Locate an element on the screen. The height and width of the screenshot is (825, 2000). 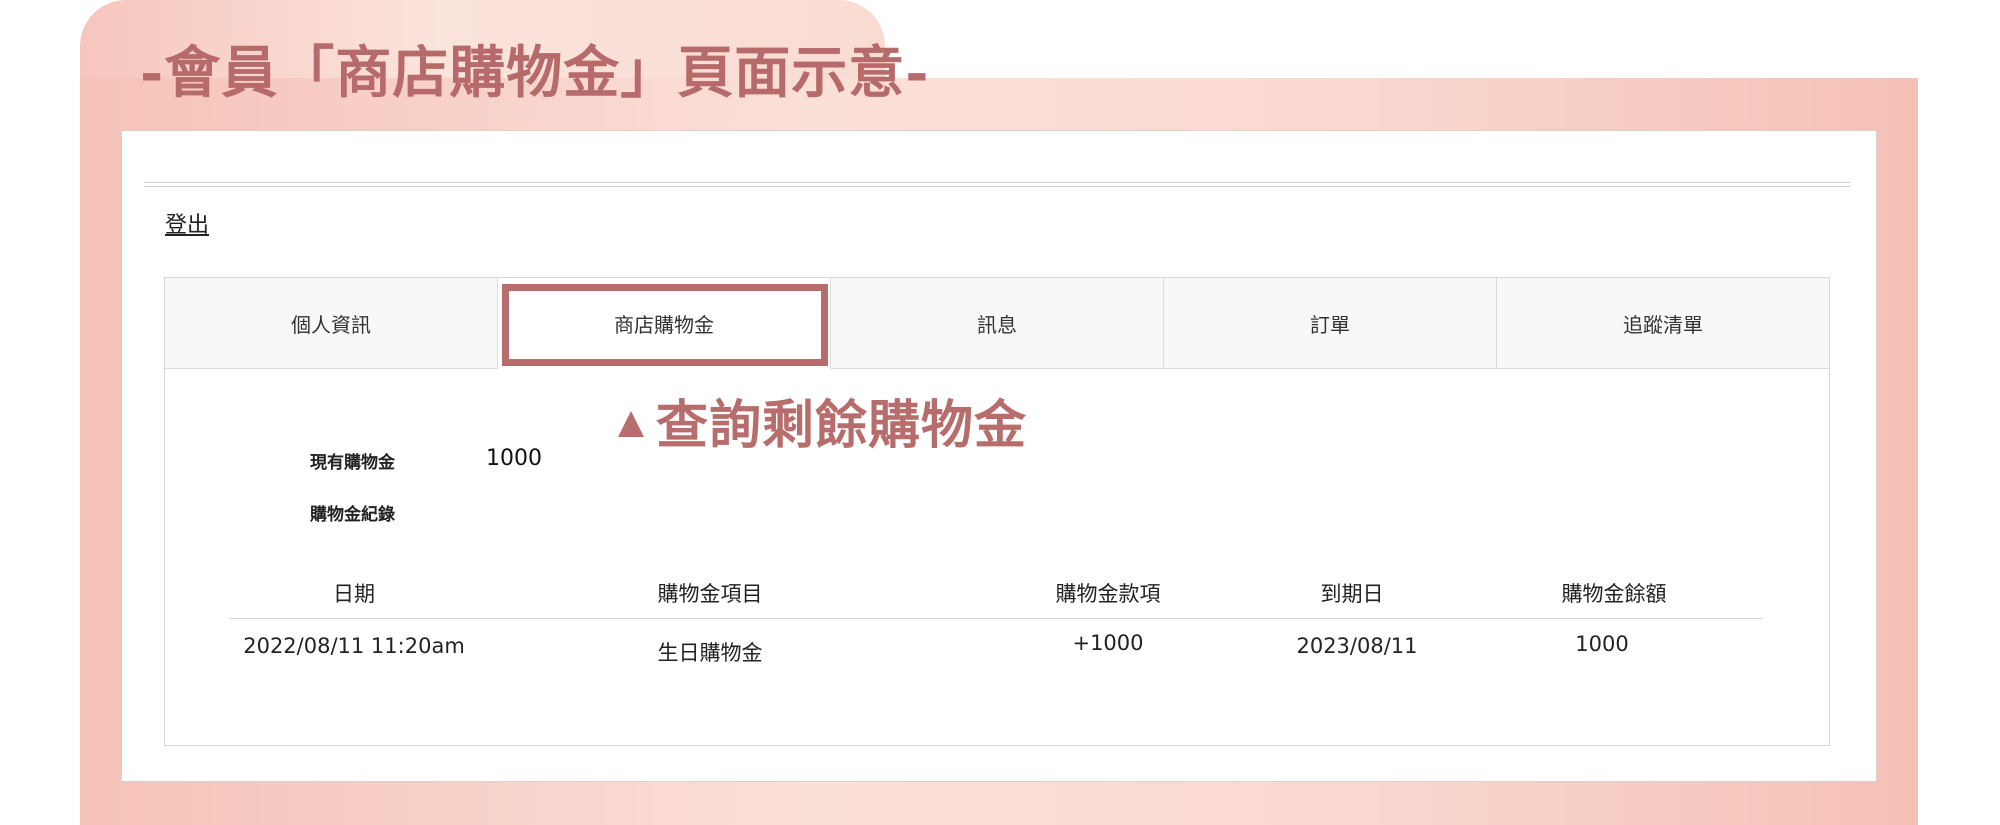
column-header-date: 日期 is located at coordinates (354, 594).